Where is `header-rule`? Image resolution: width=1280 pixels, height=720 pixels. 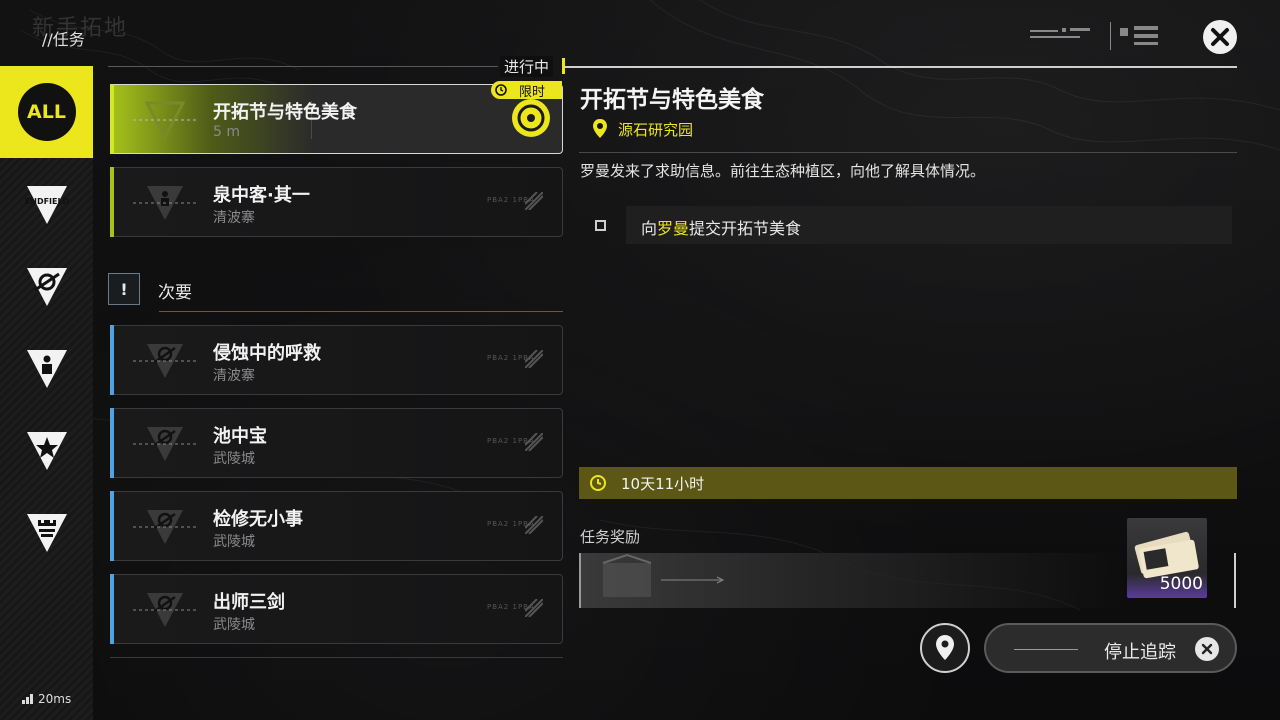
header-rule is located at coordinates (901, 67).